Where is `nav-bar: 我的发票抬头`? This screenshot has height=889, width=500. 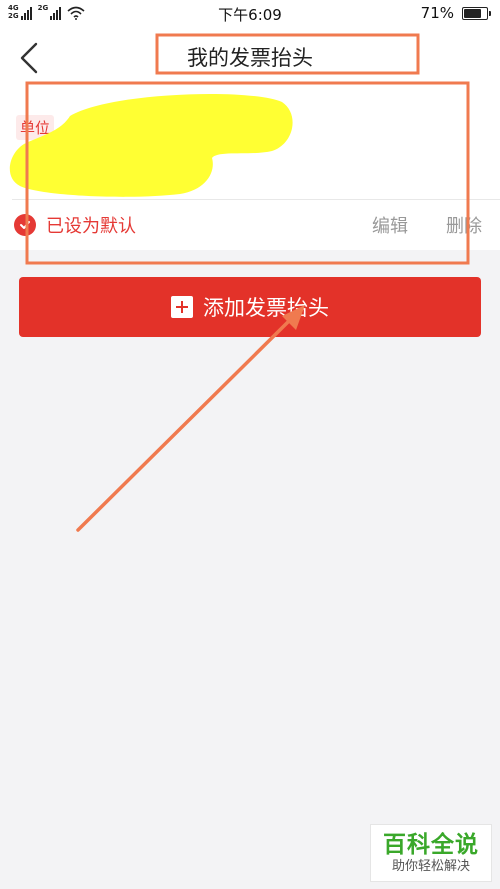
nav-bar: 我的发票抬头 is located at coordinates (250, 58).